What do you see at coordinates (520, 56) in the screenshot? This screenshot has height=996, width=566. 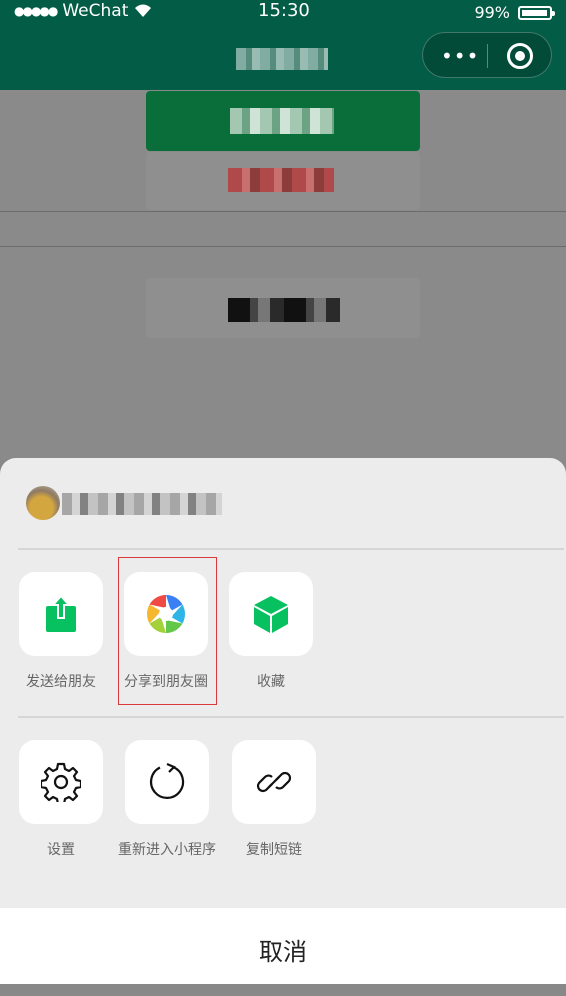 I see `close-mini-program-icon` at bounding box center [520, 56].